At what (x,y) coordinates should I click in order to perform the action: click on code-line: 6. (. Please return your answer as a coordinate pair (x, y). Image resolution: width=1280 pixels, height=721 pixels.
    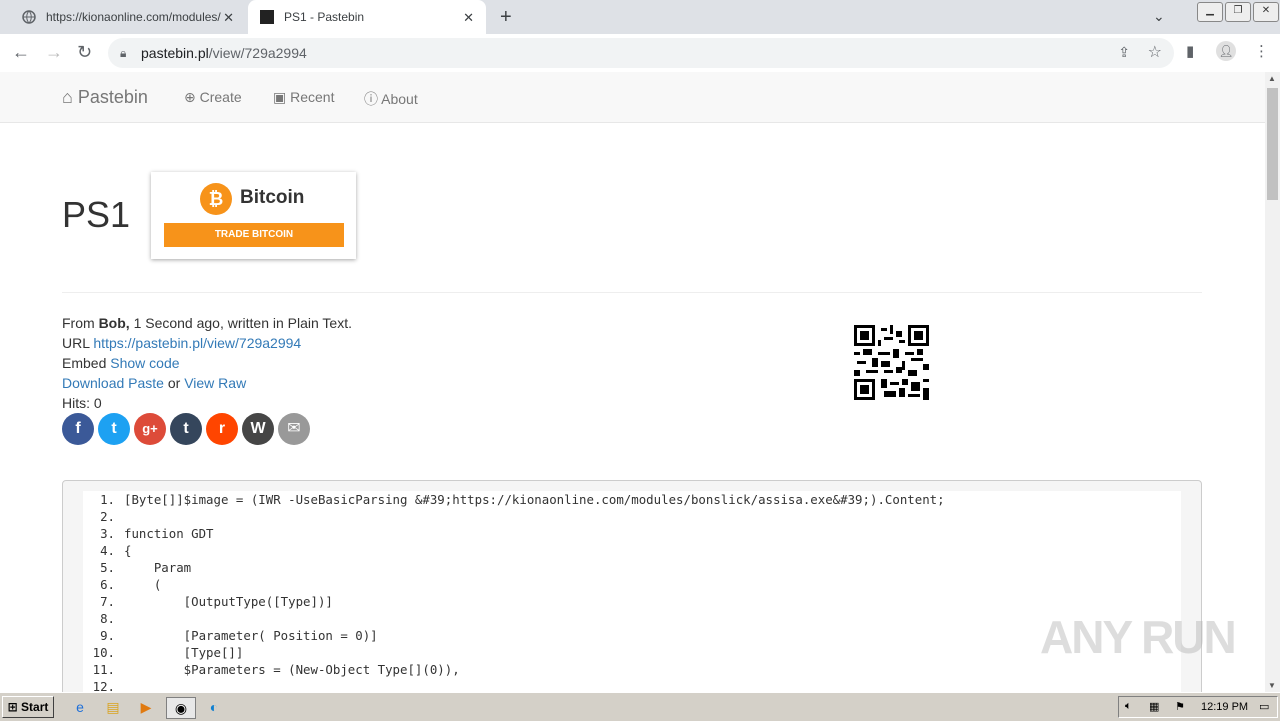
    Looking at the image, I should click on (131, 584).